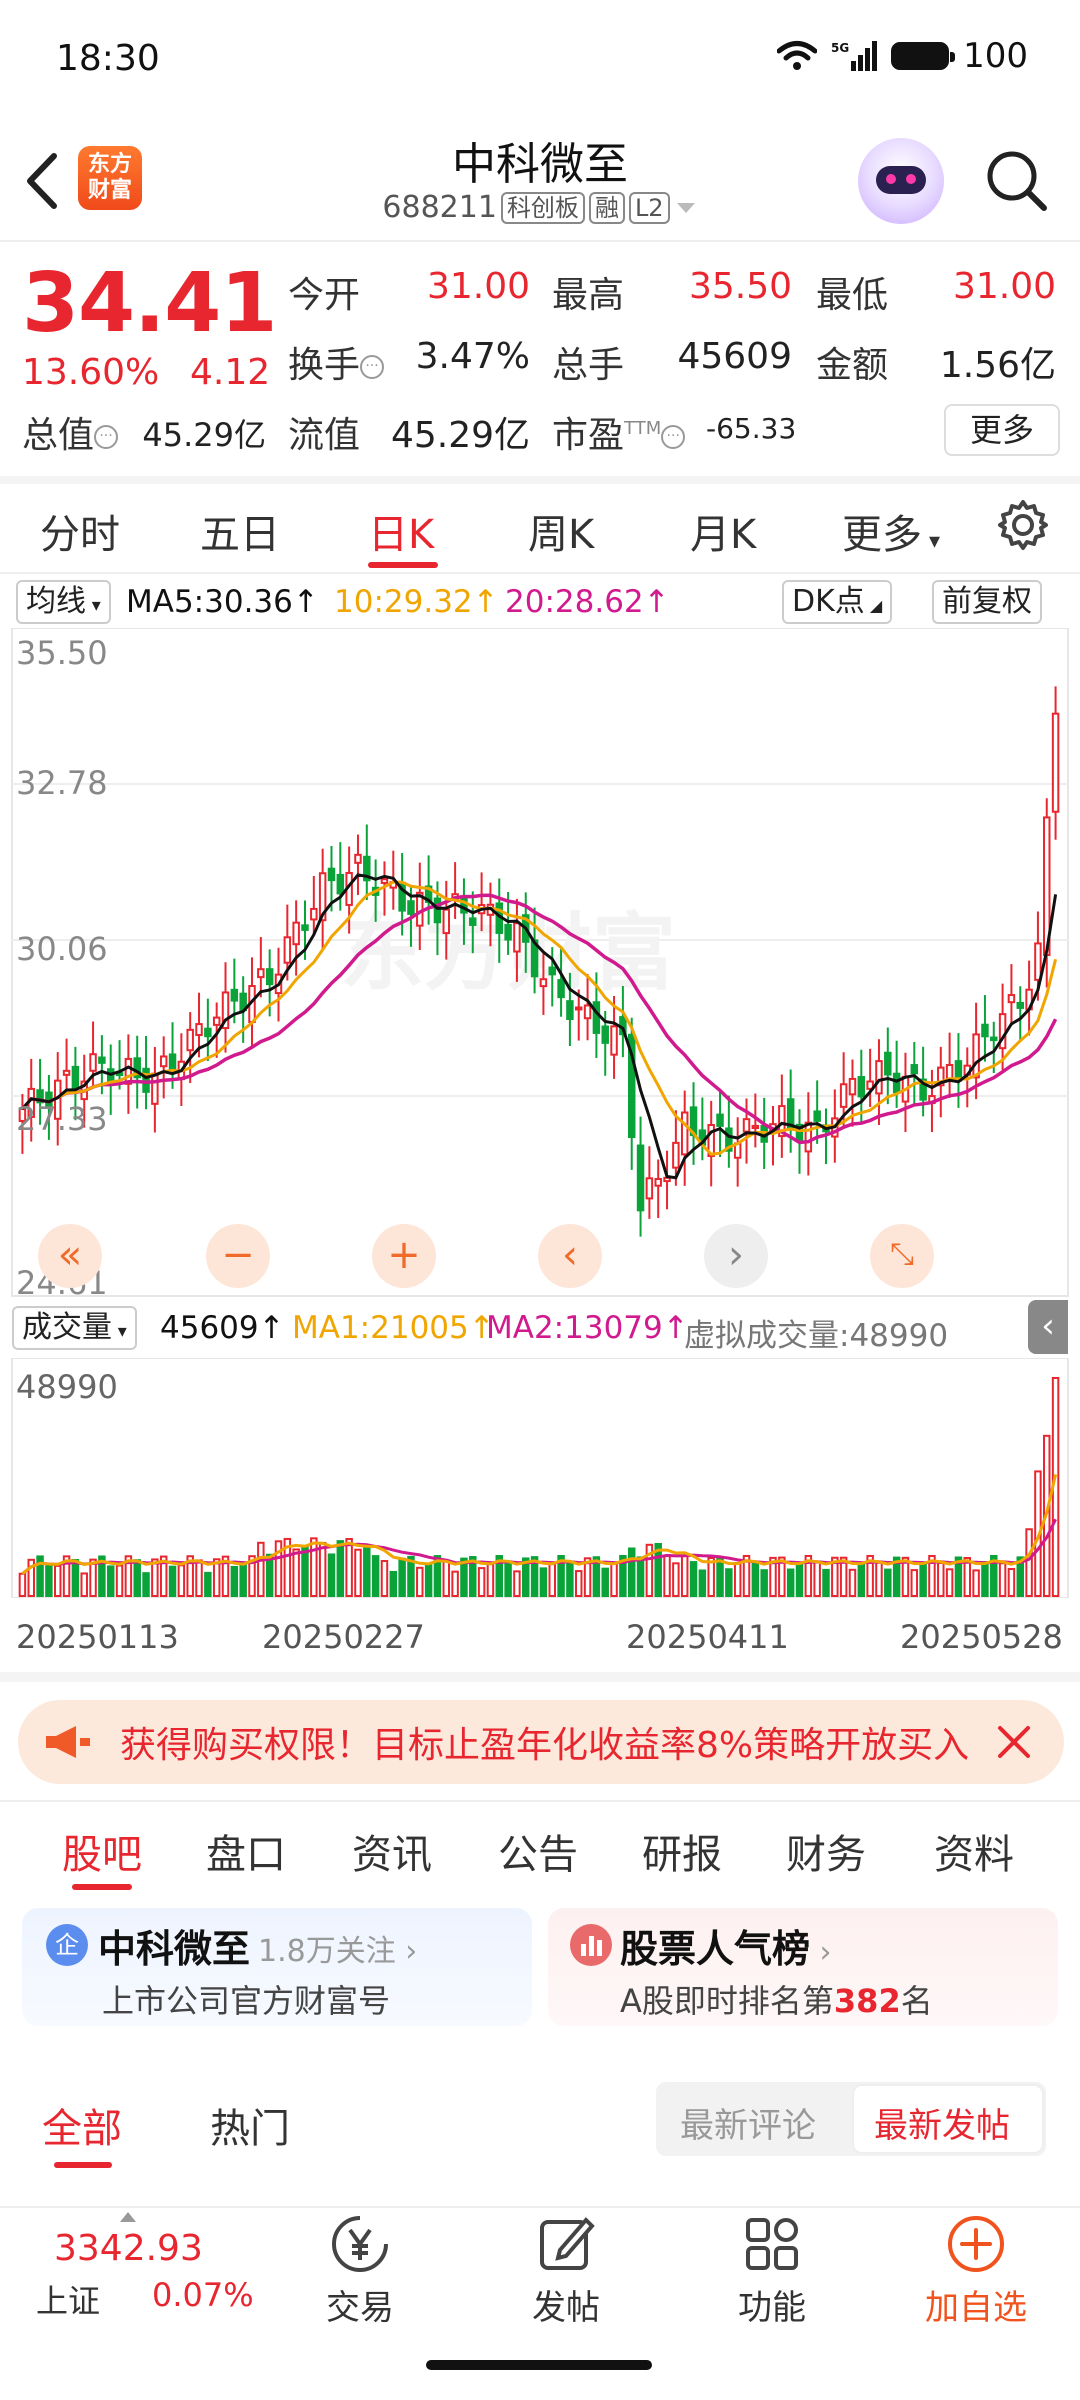 Image resolution: width=1080 pixels, height=2400 pixels. What do you see at coordinates (682, 1851) in the screenshot?
I see `tab-research: 研报` at bounding box center [682, 1851].